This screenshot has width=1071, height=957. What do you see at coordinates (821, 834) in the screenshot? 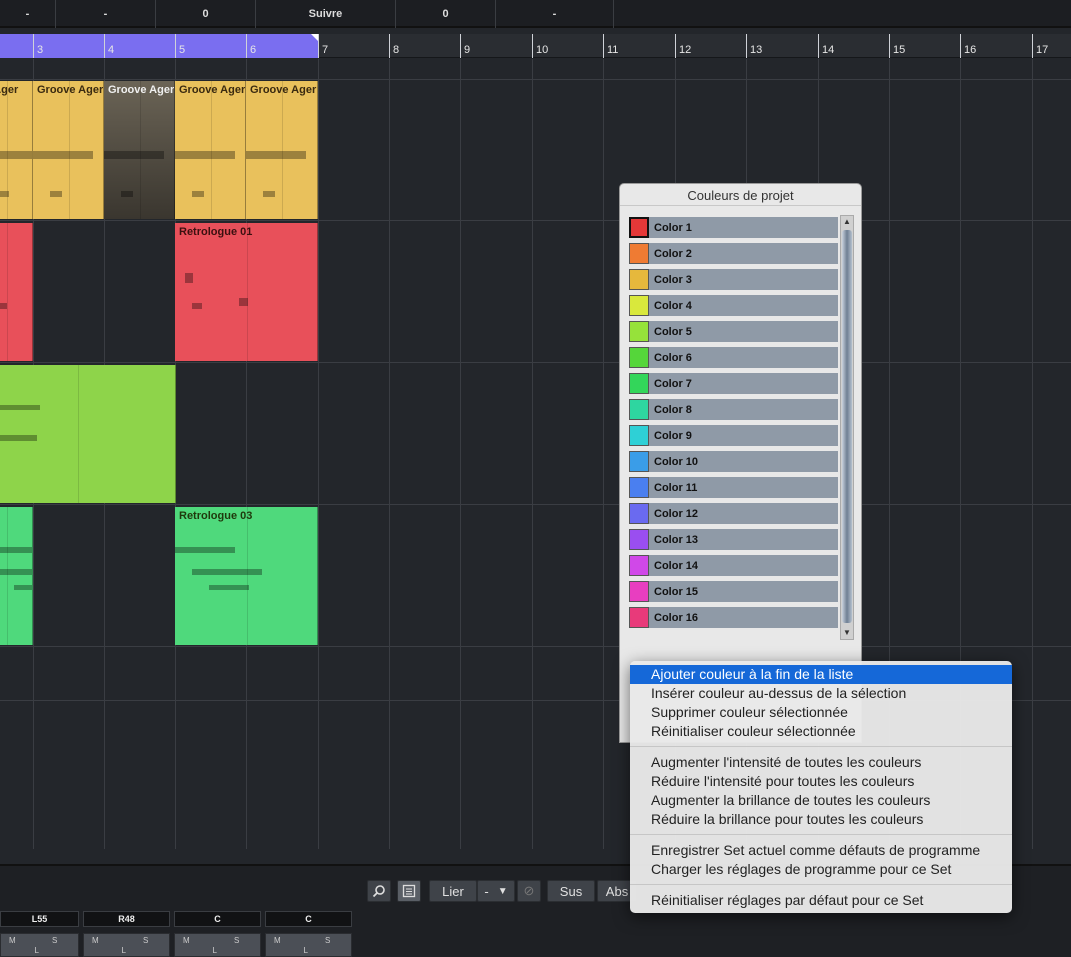
I see `menu-separator` at bounding box center [821, 834].